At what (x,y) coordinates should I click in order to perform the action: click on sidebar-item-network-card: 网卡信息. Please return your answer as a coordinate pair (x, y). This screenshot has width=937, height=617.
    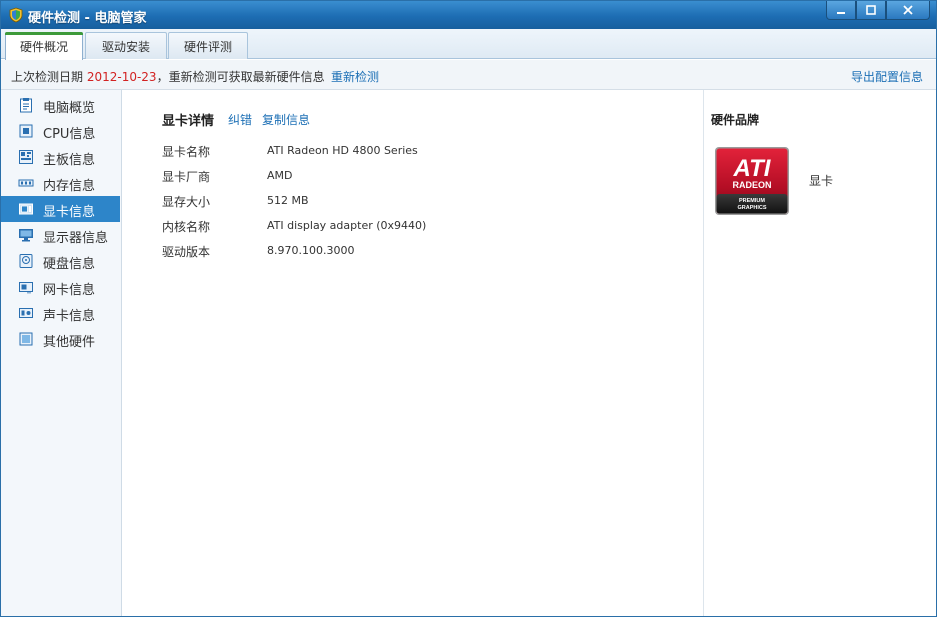
    Looking at the image, I should click on (60, 287).